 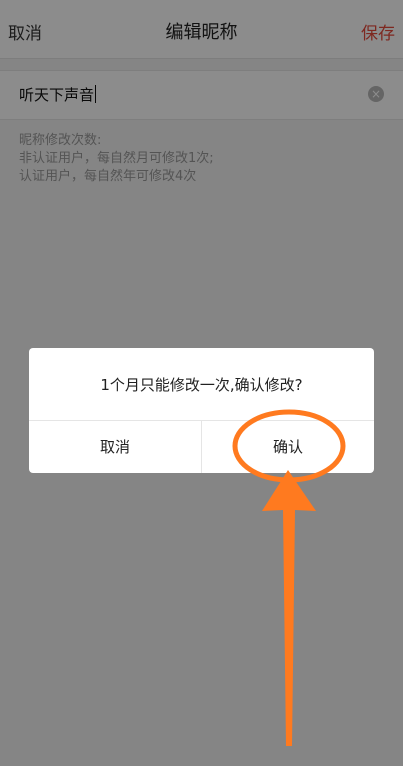 What do you see at coordinates (115, 447) in the screenshot?
I see `dialog-cancel-button: 取消` at bounding box center [115, 447].